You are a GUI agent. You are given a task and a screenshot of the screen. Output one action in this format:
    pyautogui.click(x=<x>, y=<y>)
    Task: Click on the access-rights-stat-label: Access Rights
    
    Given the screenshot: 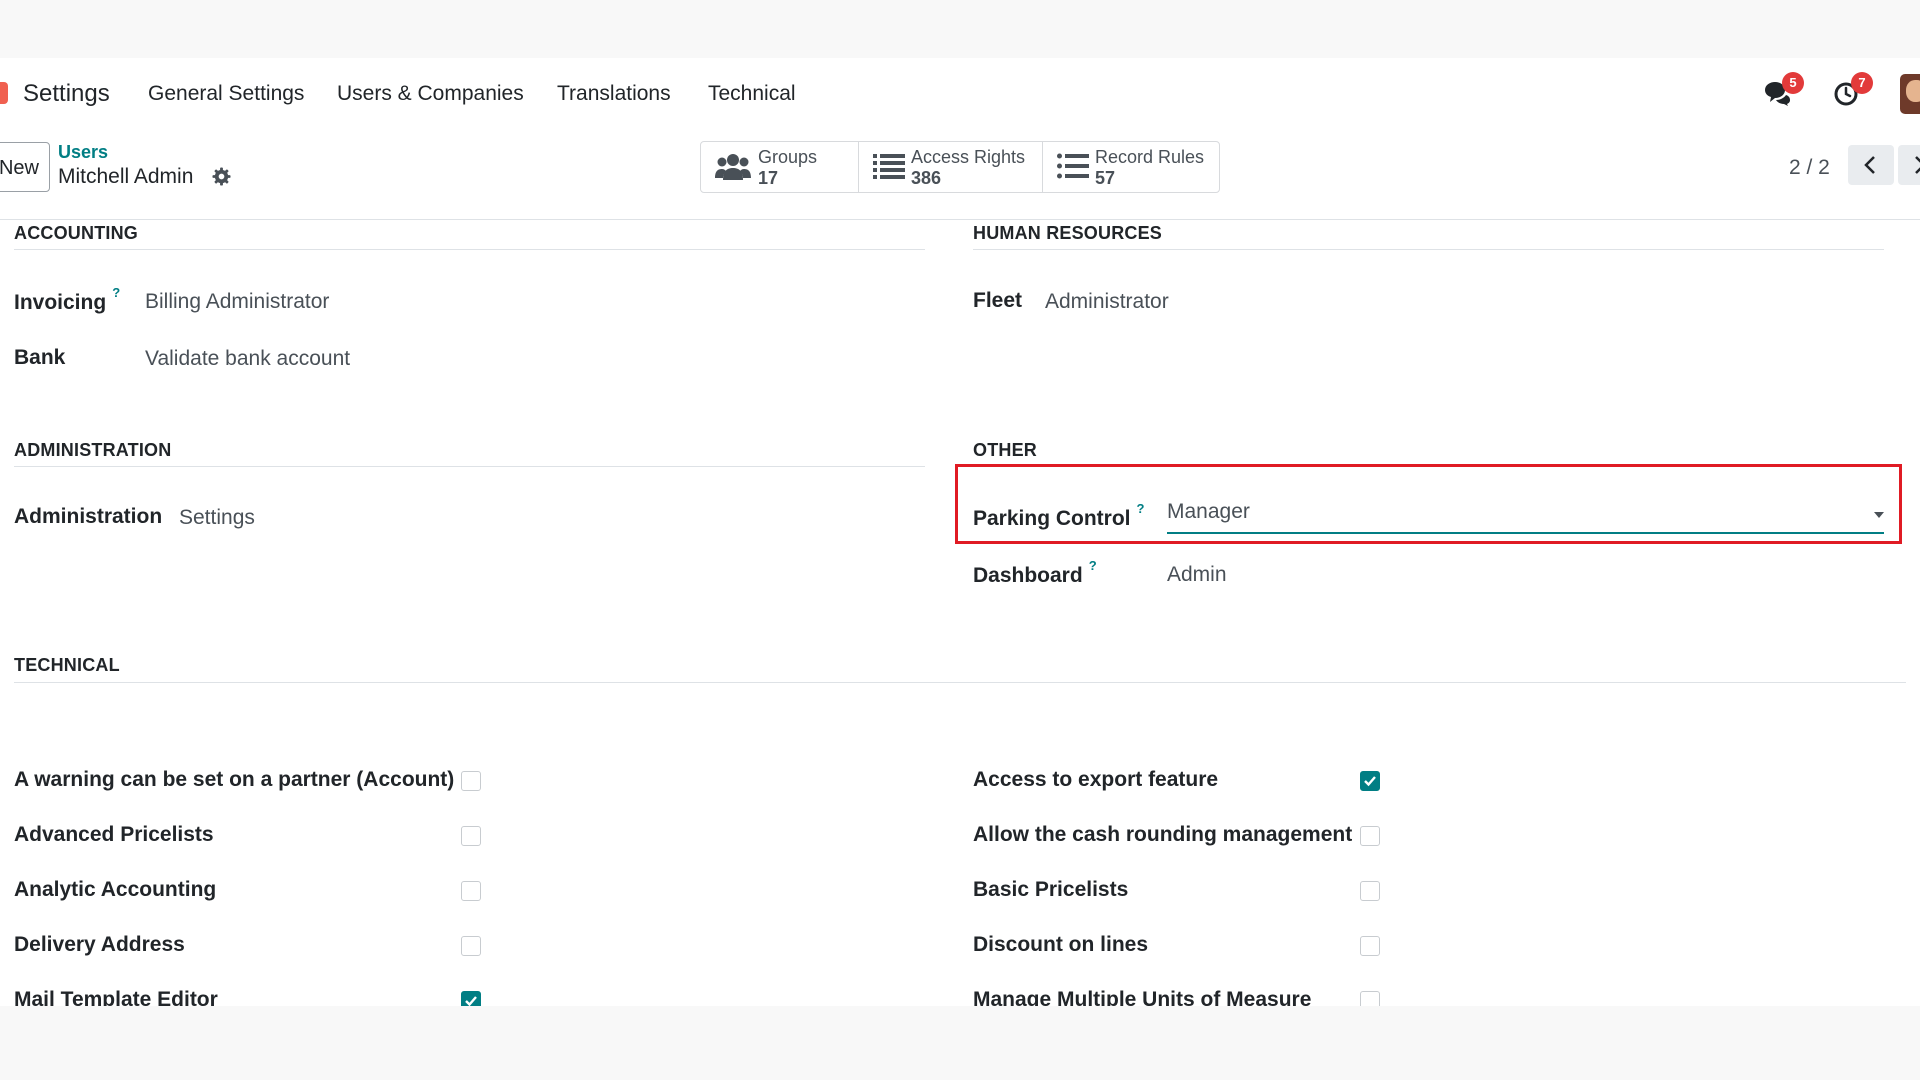 What is the action you would take?
    pyautogui.click(x=968, y=157)
    